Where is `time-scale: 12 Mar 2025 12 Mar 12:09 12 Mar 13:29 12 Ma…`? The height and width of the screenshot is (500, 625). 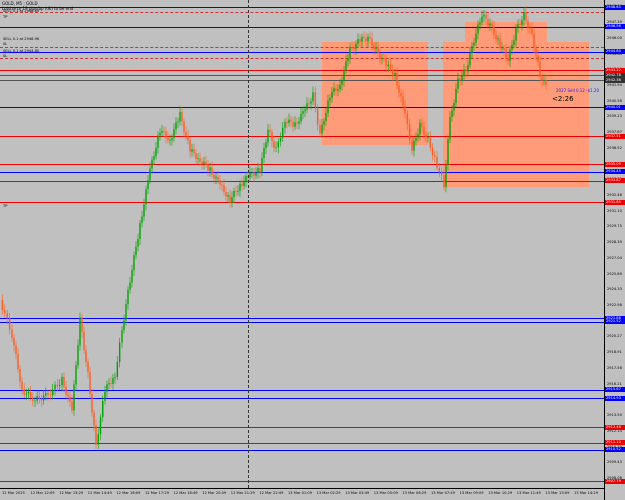 time-scale: 12 Mar 2025 12 Mar 12:09 12 Mar 13:29 12 Ma… is located at coordinates (302, 494).